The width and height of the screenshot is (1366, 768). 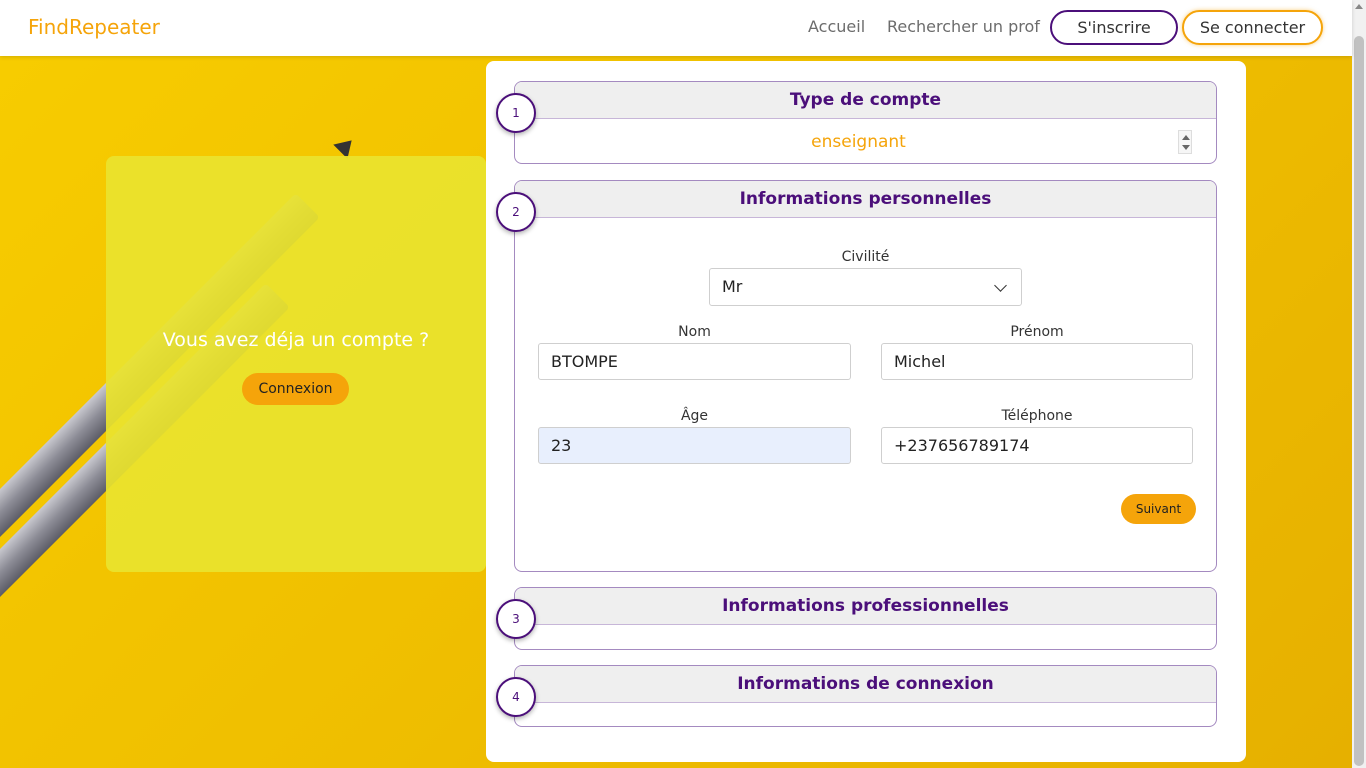 I want to click on account-type-spinner, so click(x=1185, y=142).